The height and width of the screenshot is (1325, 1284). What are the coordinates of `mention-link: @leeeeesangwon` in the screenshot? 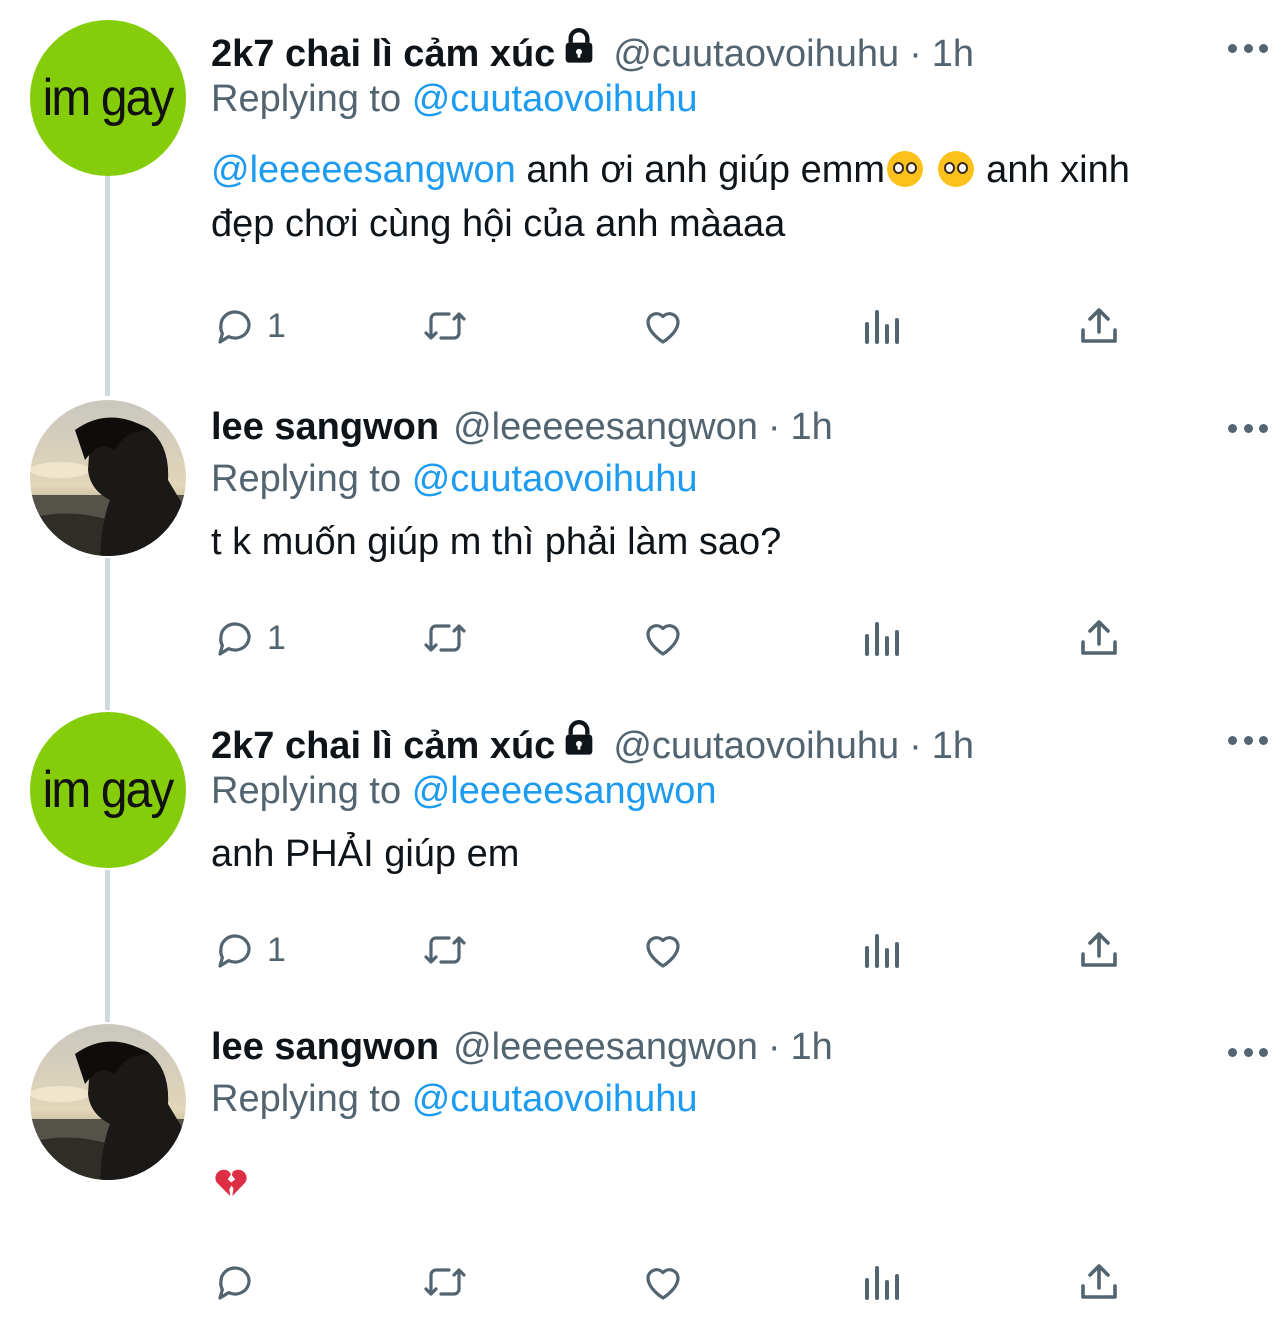 It's located at (363, 170).